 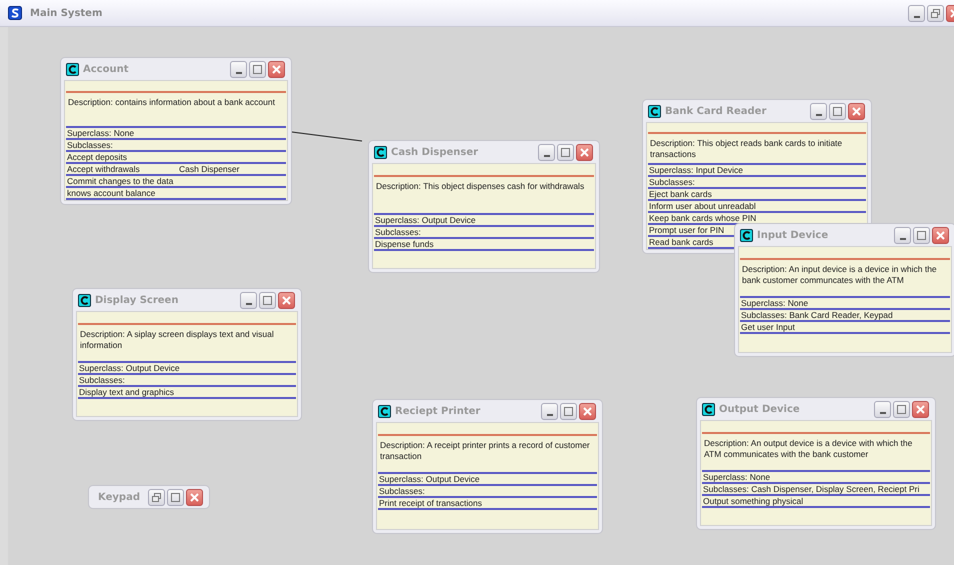 What do you see at coordinates (176, 110) in the screenshot?
I see `description-text: Description: contains information about a bank account` at bounding box center [176, 110].